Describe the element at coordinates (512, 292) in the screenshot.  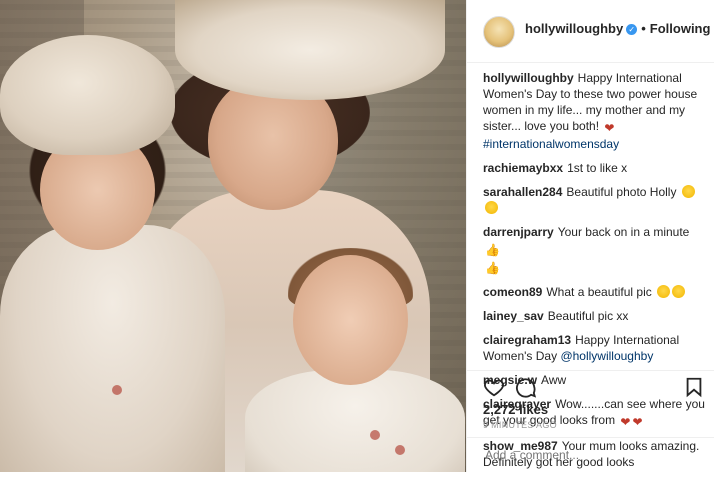
I see `comment-username: comeon89` at that location.